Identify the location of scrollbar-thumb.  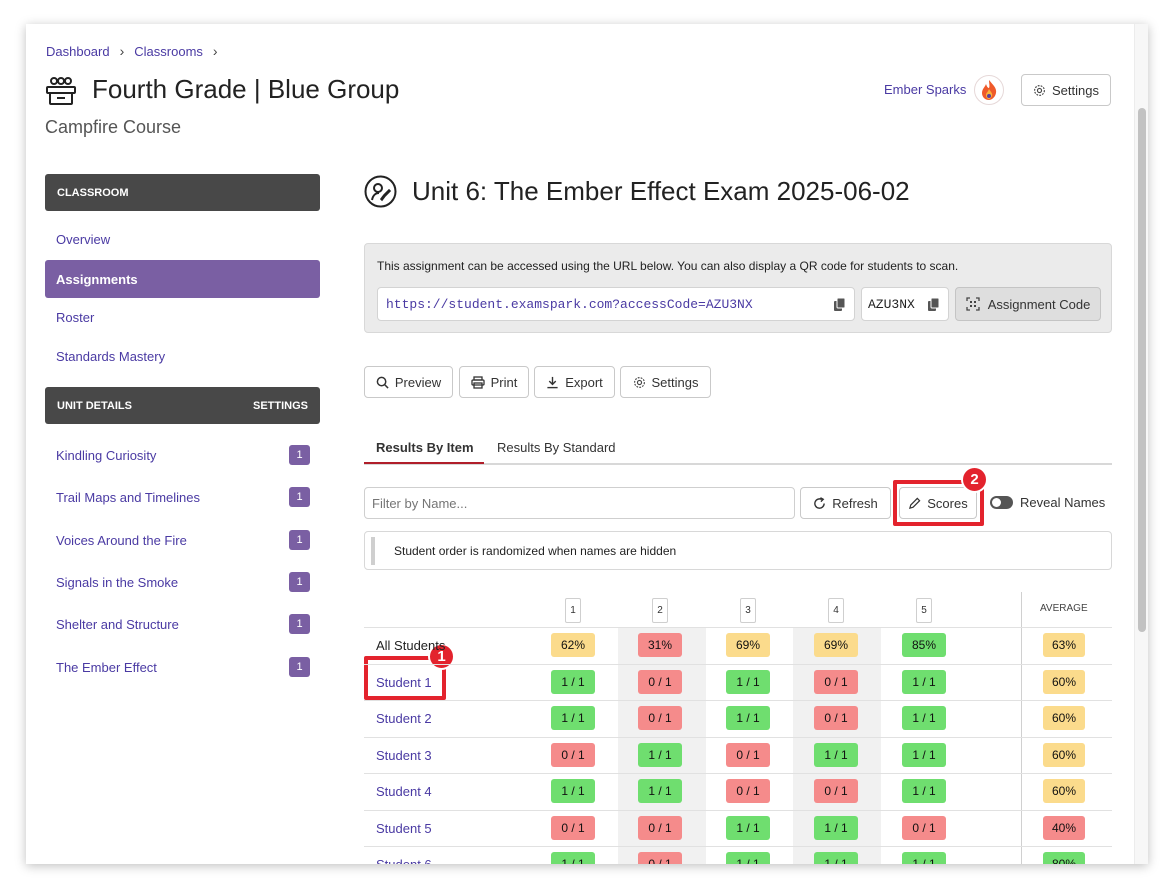
(1142, 370).